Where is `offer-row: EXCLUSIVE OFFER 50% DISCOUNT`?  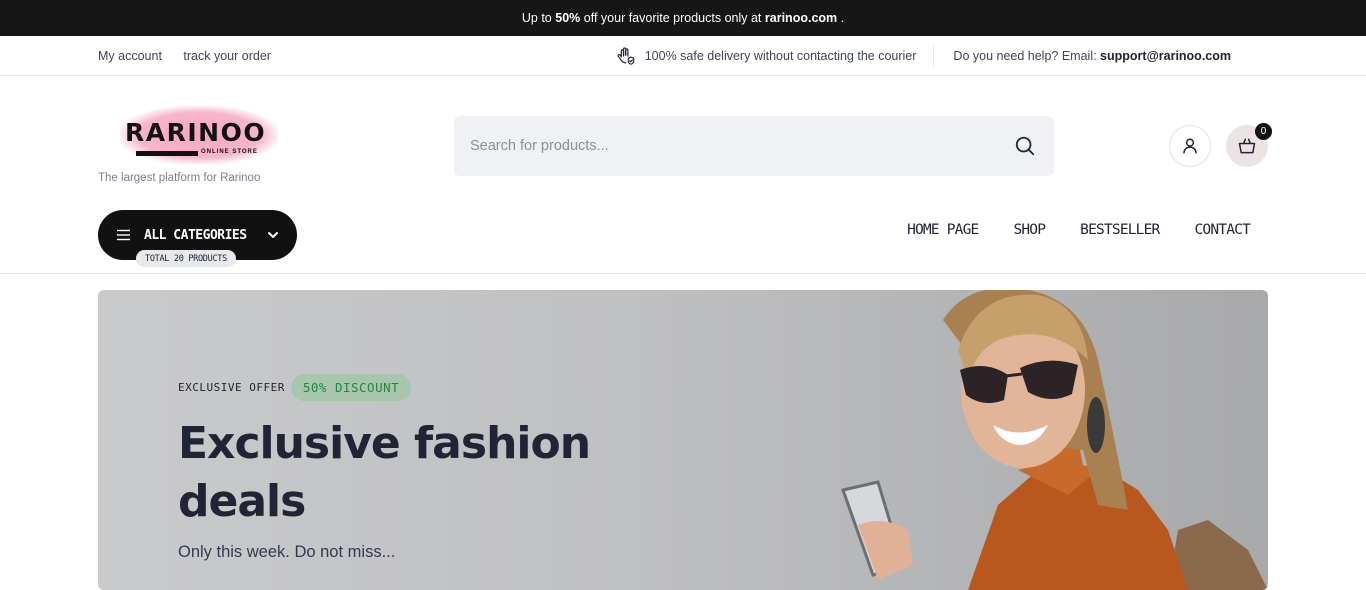 offer-row: EXCLUSIVE OFFER 50% DISCOUNT is located at coordinates (398, 387).